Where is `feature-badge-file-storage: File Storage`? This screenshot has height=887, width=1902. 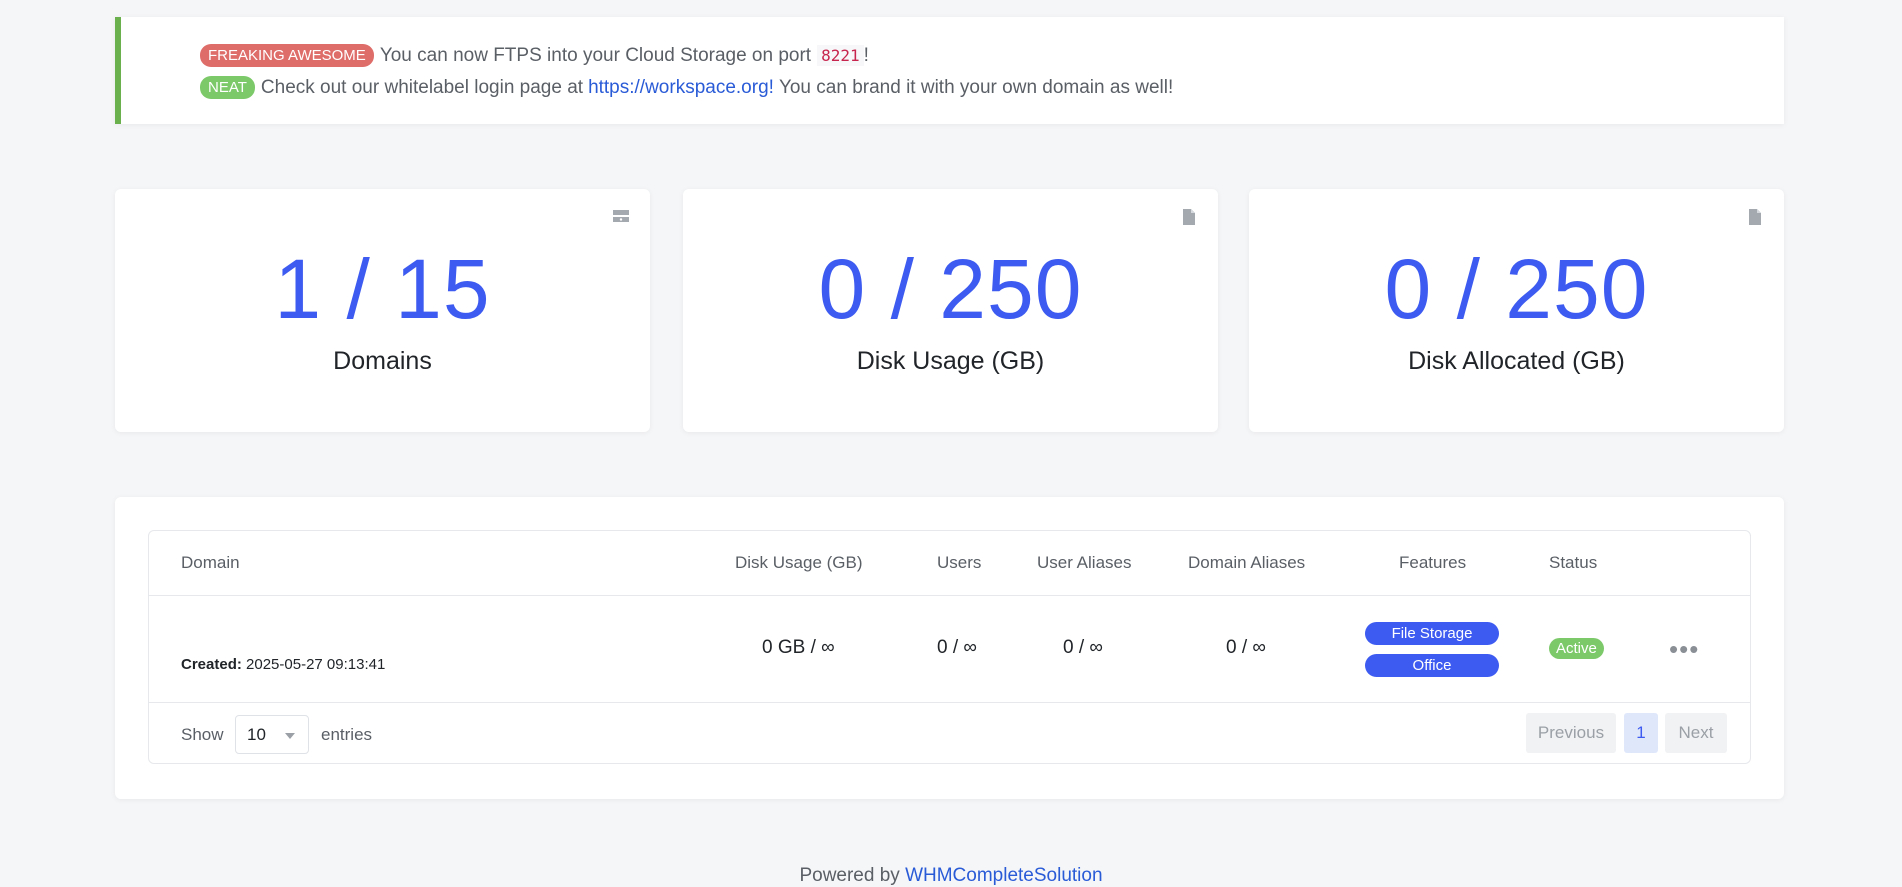
feature-badge-file-storage: File Storage is located at coordinates (1432, 633).